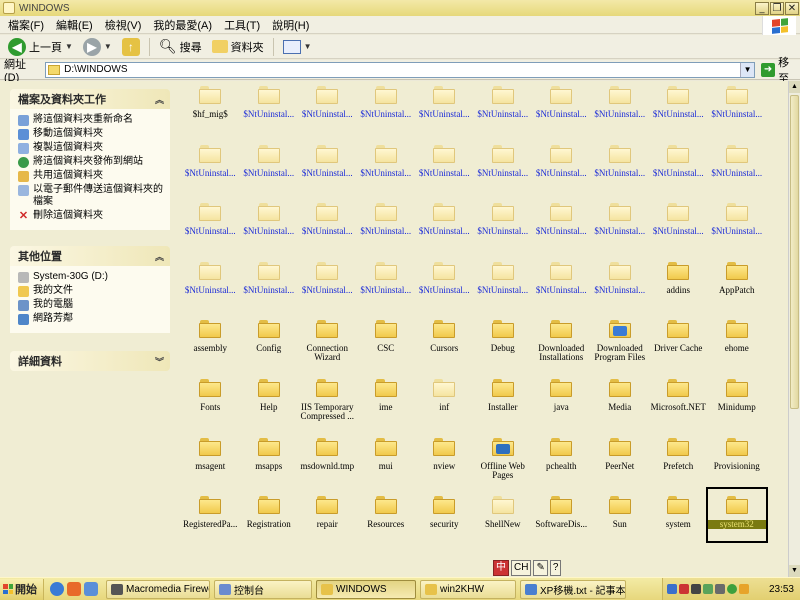  I want to click on place-drive-d: System-30G (D:), so click(92, 277).